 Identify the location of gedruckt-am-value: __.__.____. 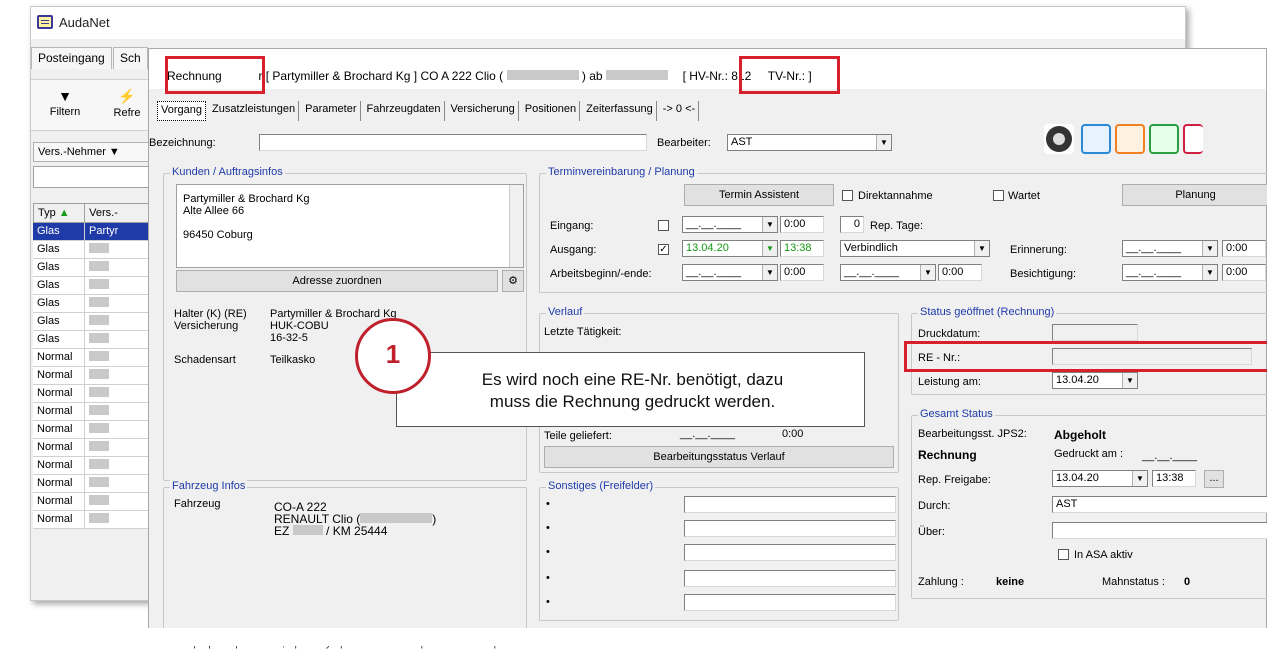
(1170, 456).